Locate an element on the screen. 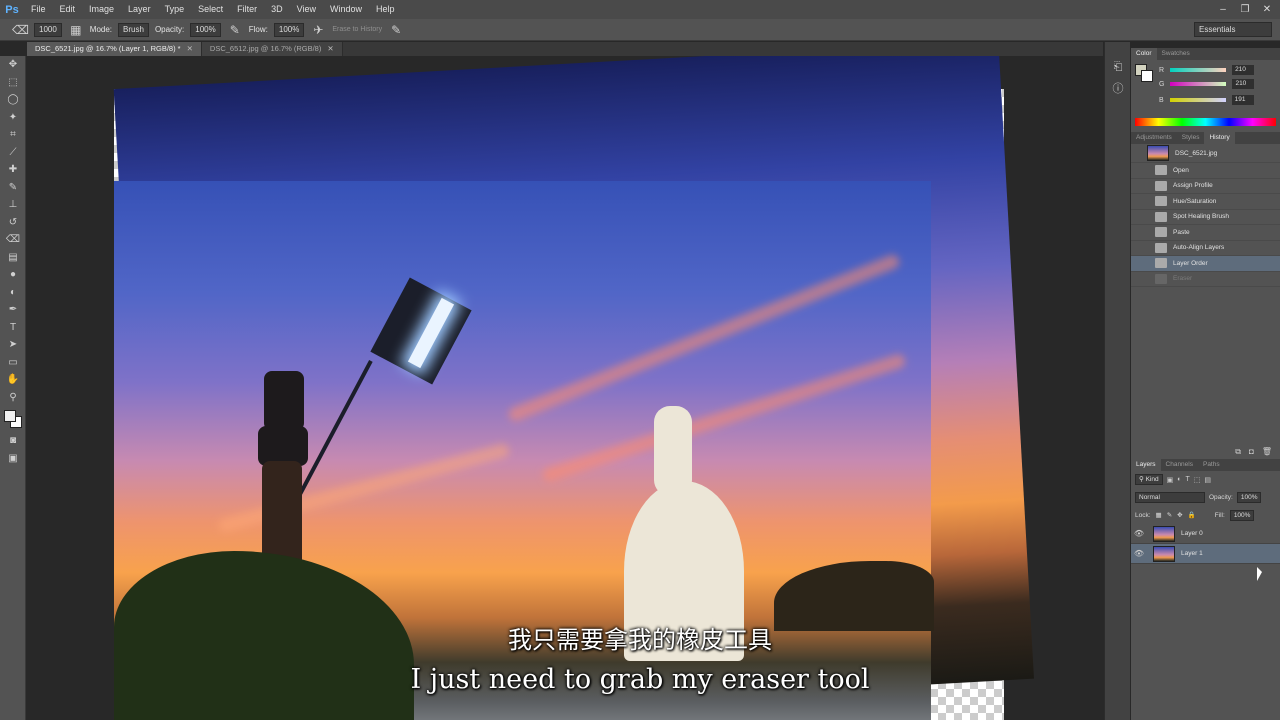  flow-field: 100% is located at coordinates (289, 29).